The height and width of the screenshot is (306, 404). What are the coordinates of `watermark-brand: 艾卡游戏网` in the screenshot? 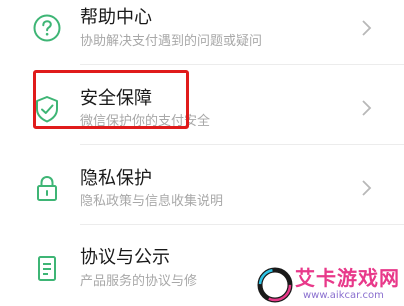 It's located at (347, 278).